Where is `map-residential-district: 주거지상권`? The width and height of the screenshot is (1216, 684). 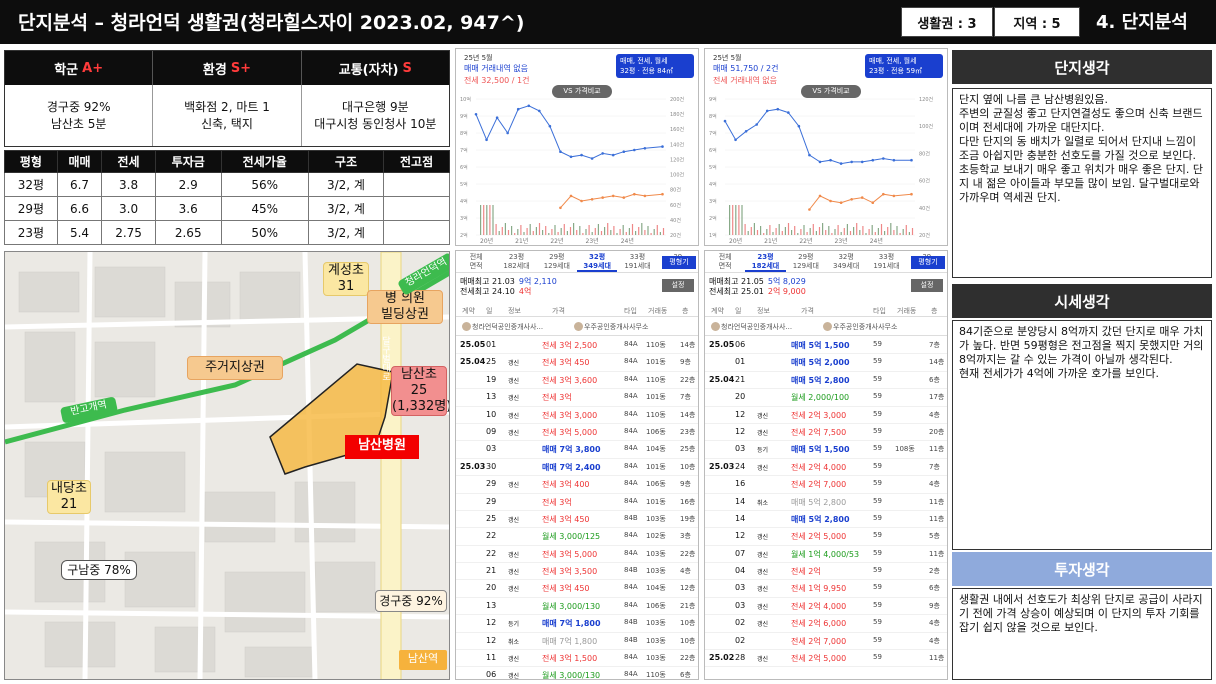 map-residential-district: 주거지상권 is located at coordinates (235, 368).